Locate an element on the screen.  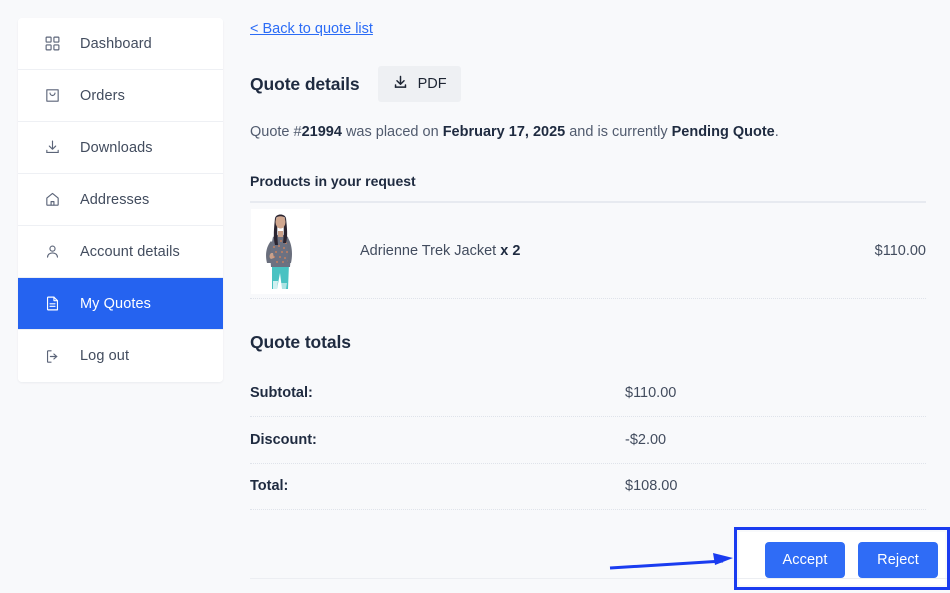
quote-totals-heading: Quote totals is located at coordinates (300, 342).